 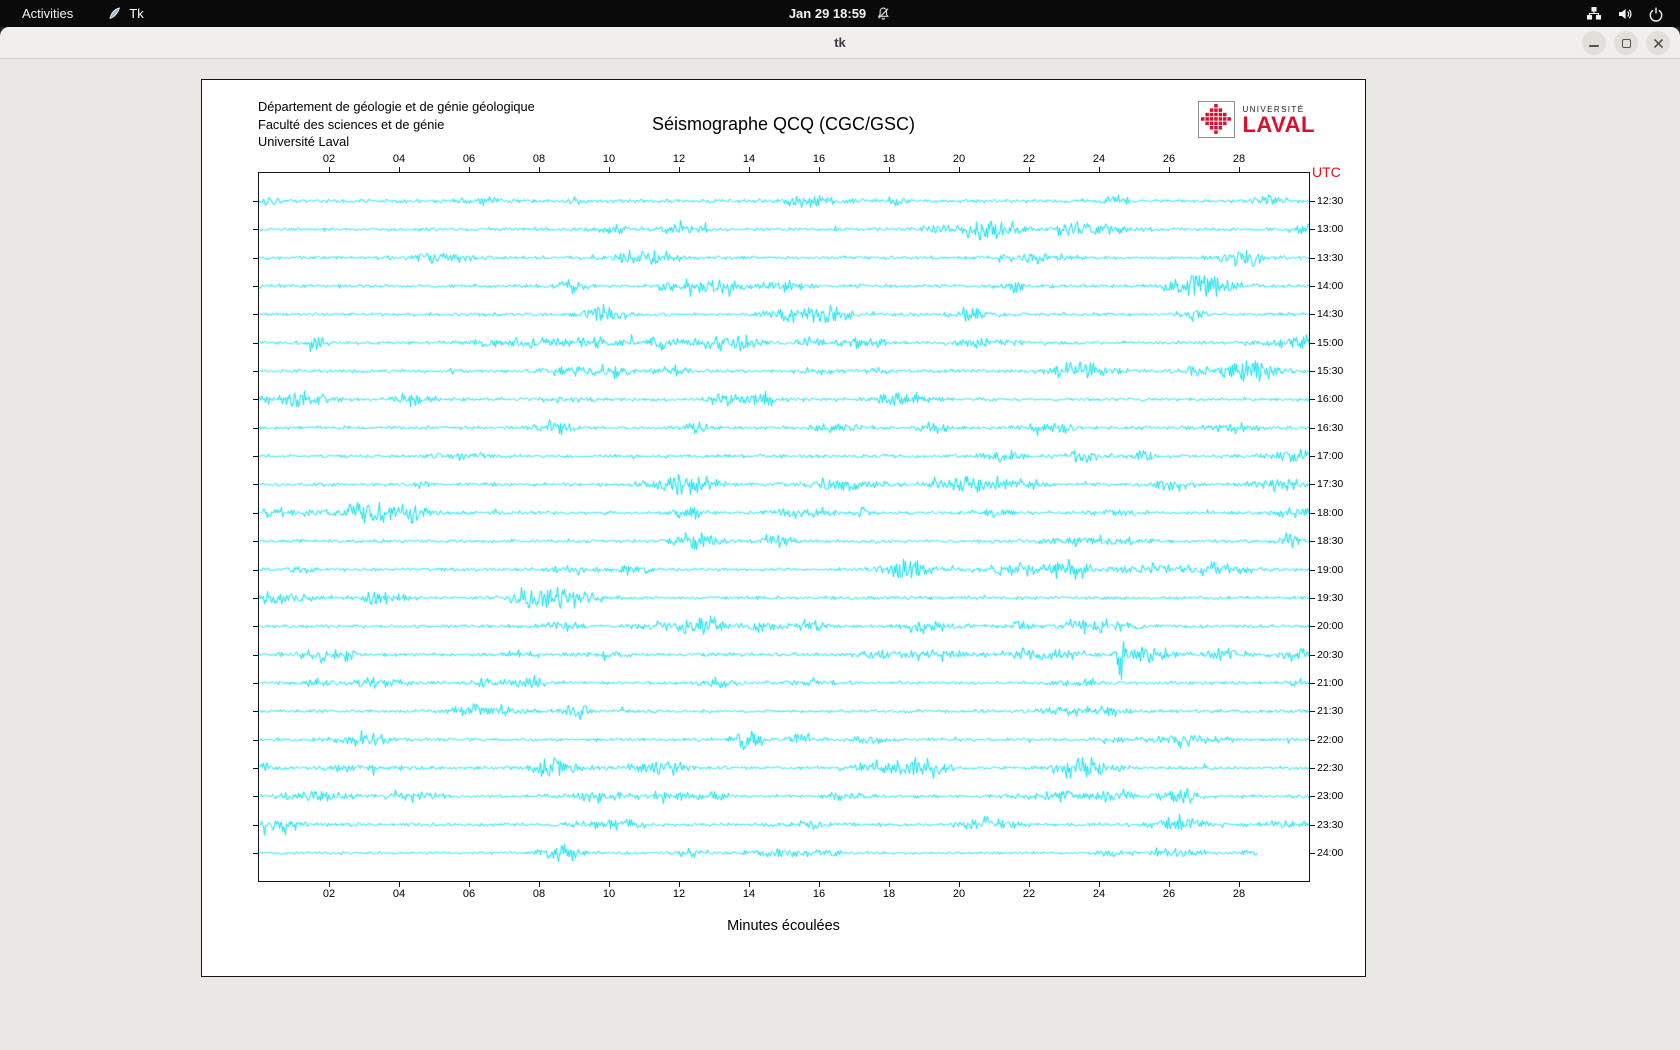 I want to click on row-time-label: 17:30, so click(x=1330, y=484).